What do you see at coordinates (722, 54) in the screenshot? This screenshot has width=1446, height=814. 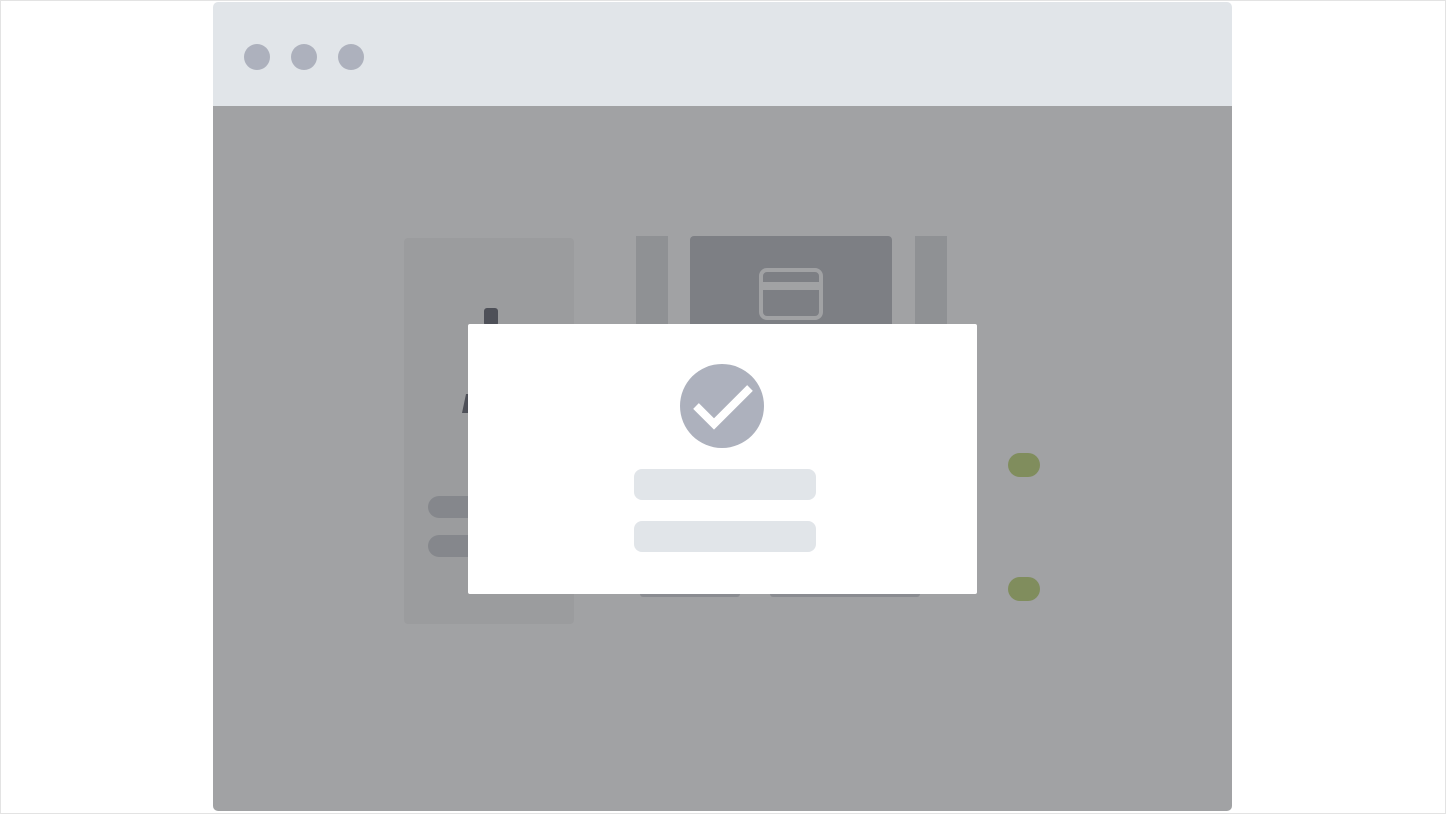 I see `window-titlebar` at bounding box center [722, 54].